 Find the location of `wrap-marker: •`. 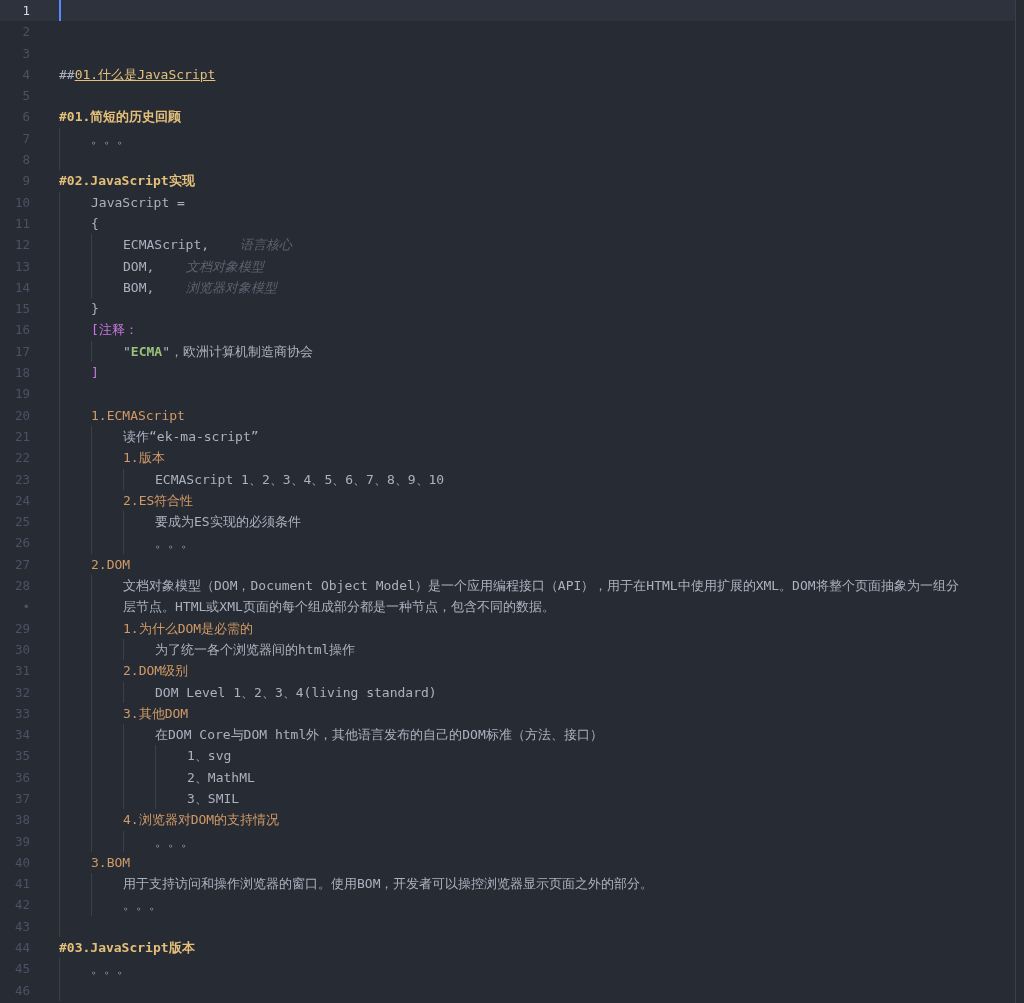

wrap-marker: • is located at coordinates (25, 607).